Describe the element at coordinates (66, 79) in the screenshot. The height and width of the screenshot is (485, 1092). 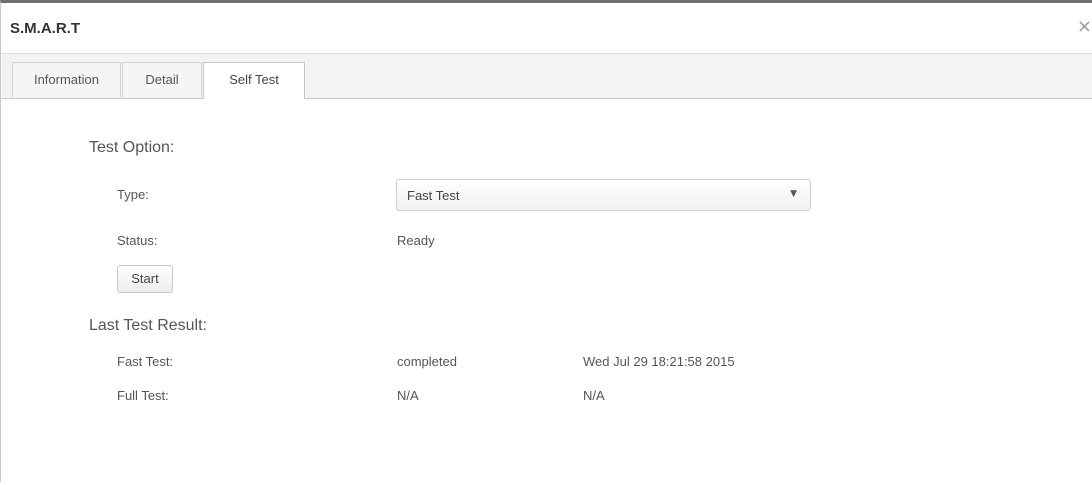
I see `tab-information: Information` at that location.